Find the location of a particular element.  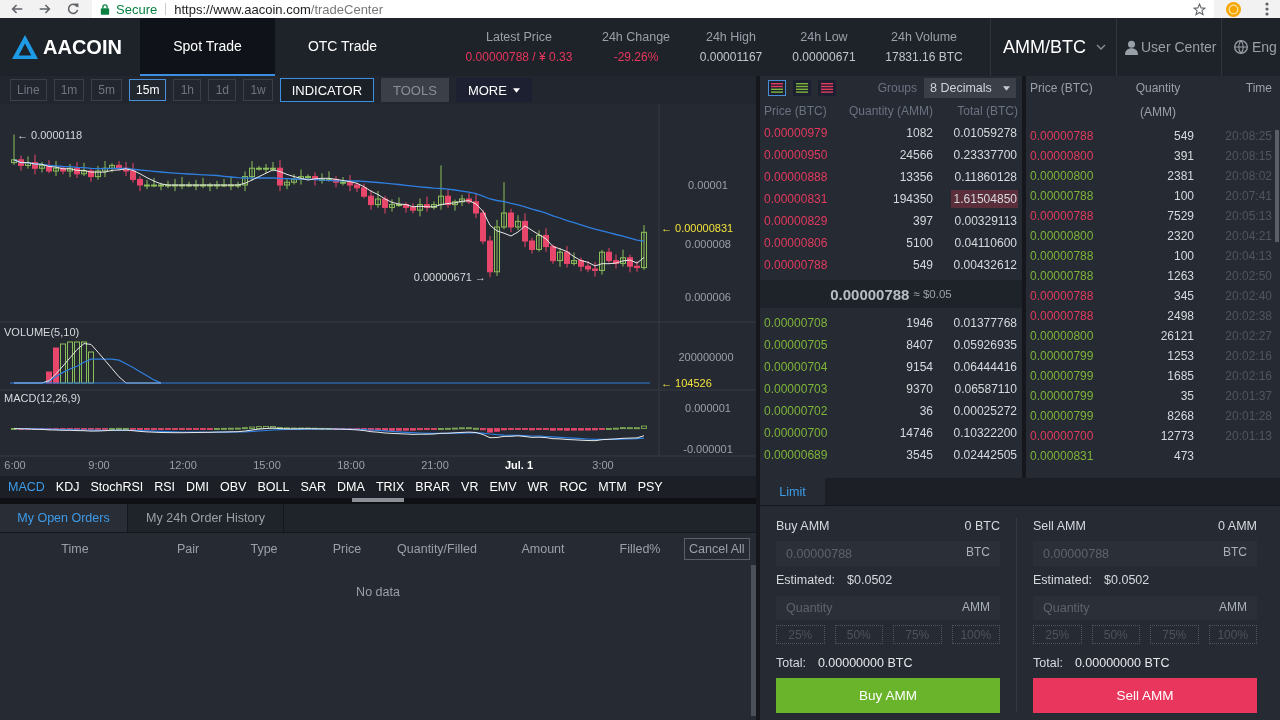

indicator-tab: MACD is located at coordinates (26, 487).